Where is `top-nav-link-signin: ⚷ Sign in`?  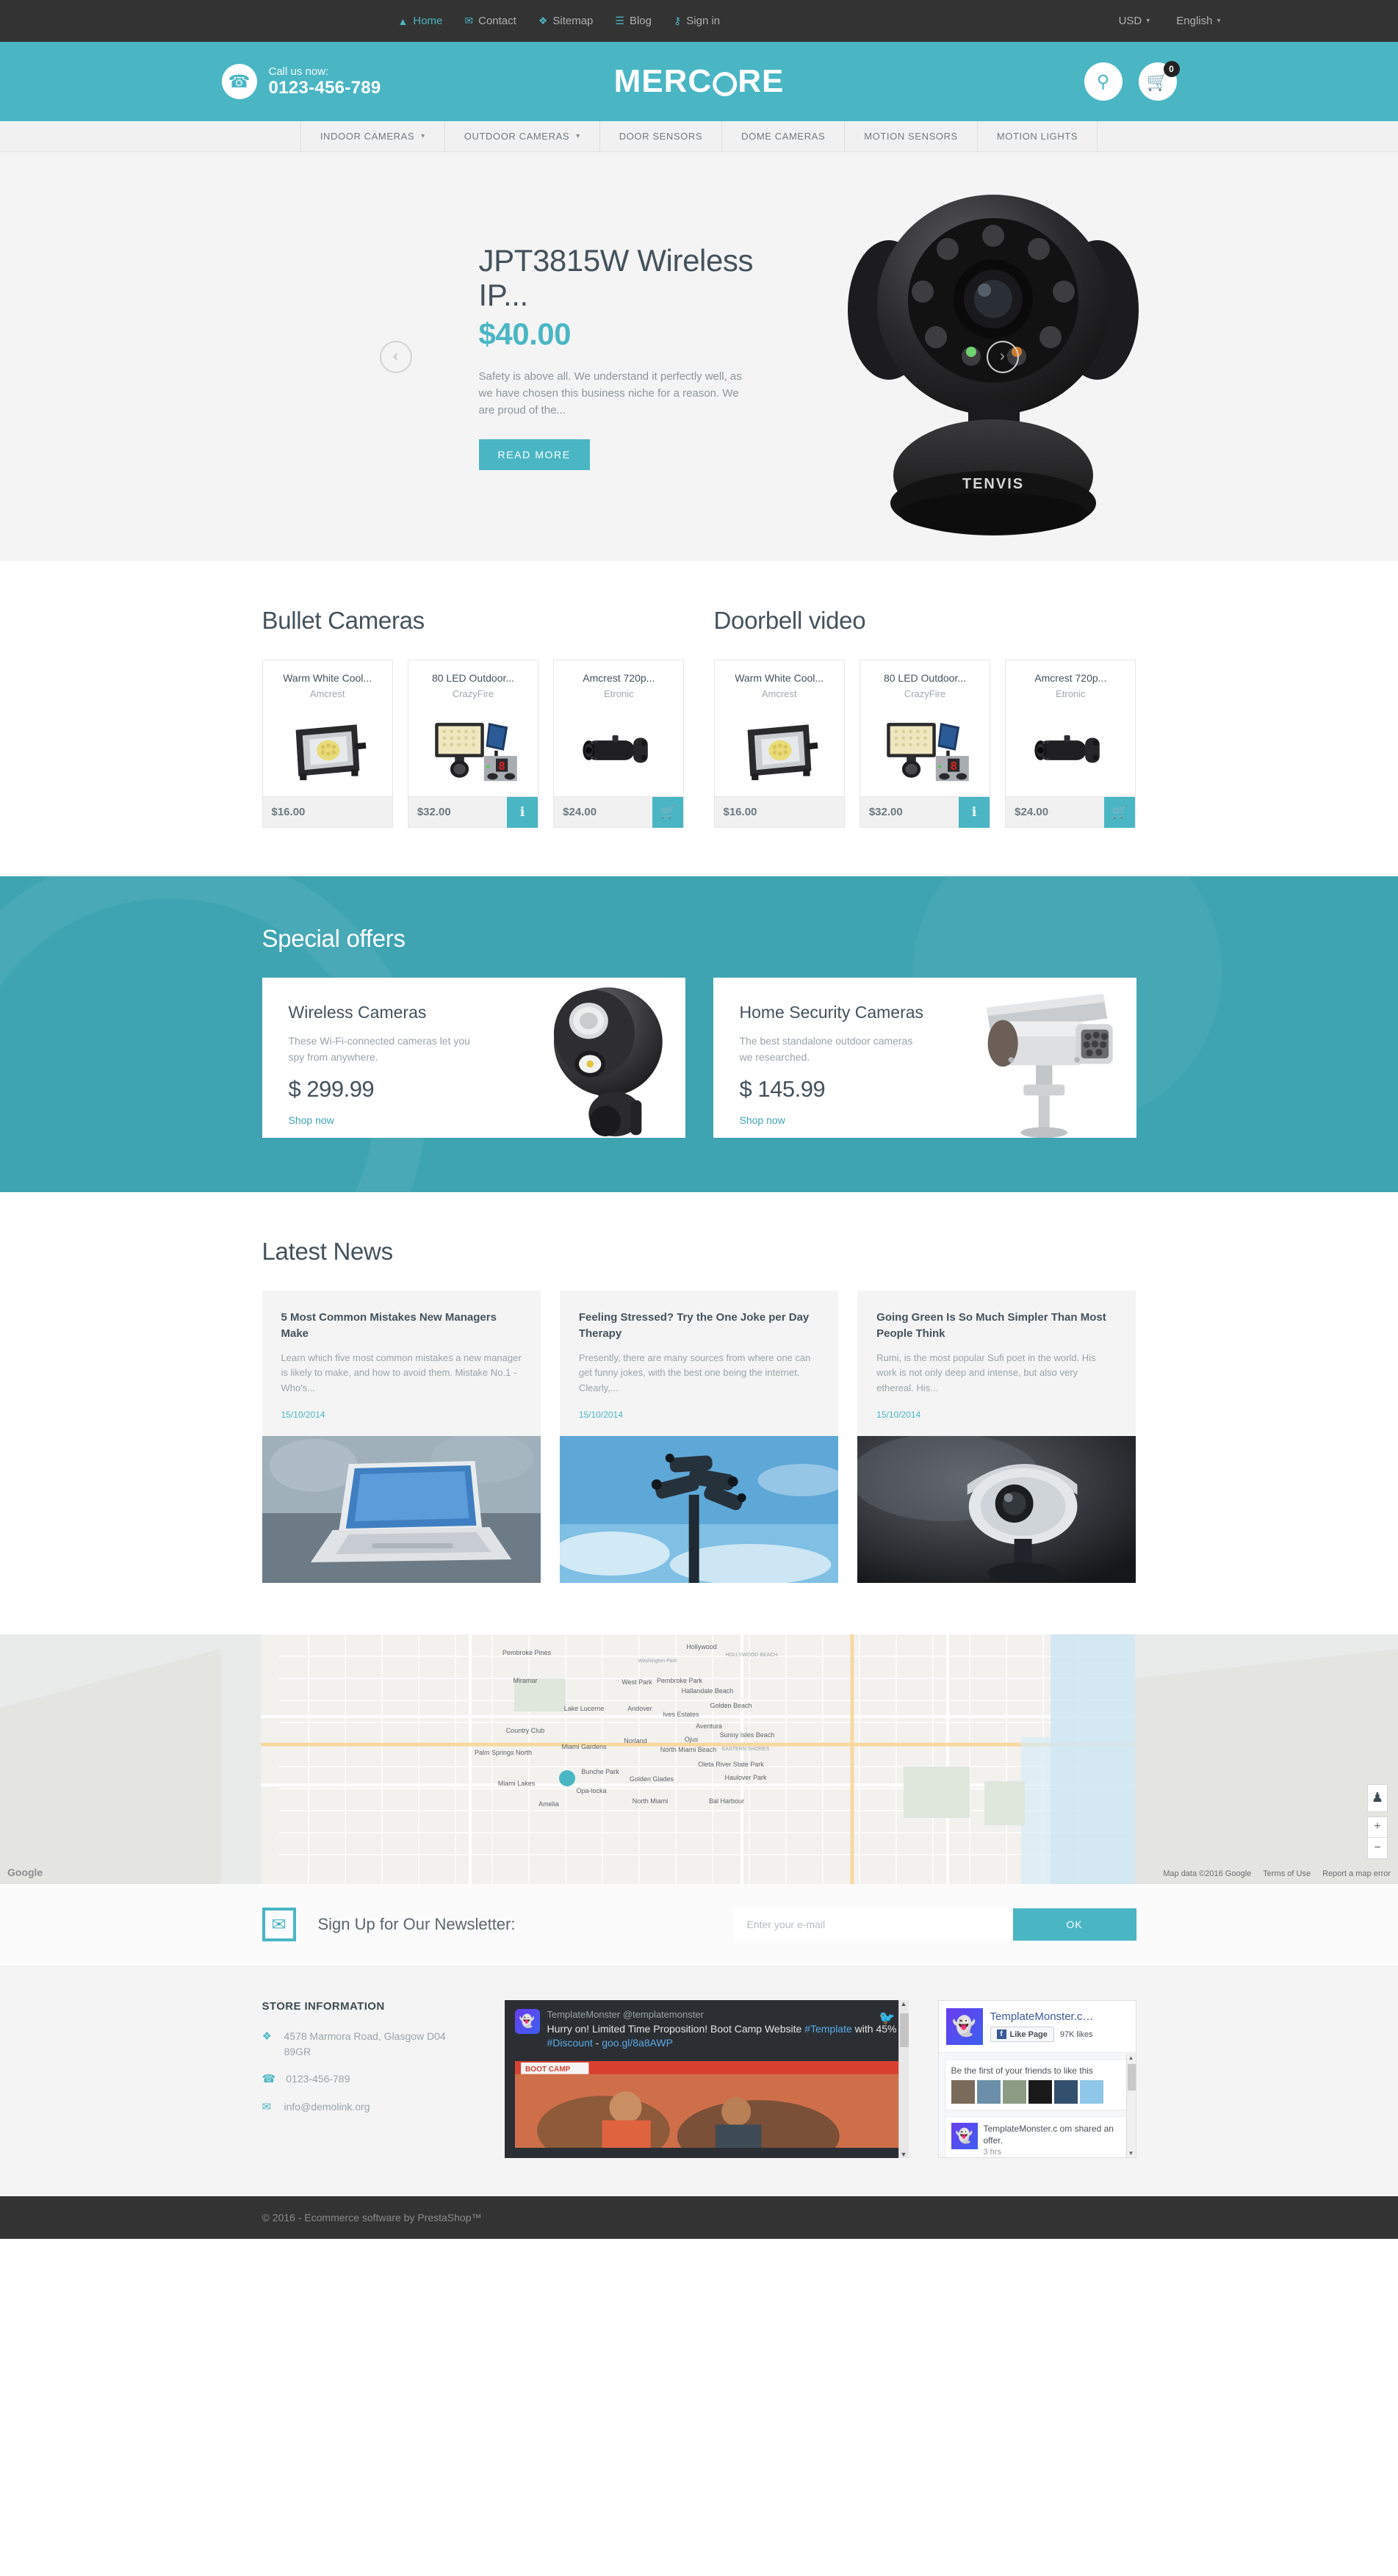 top-nav-link-signin: ⚷ Sign in is located at coordinates (697, 21).